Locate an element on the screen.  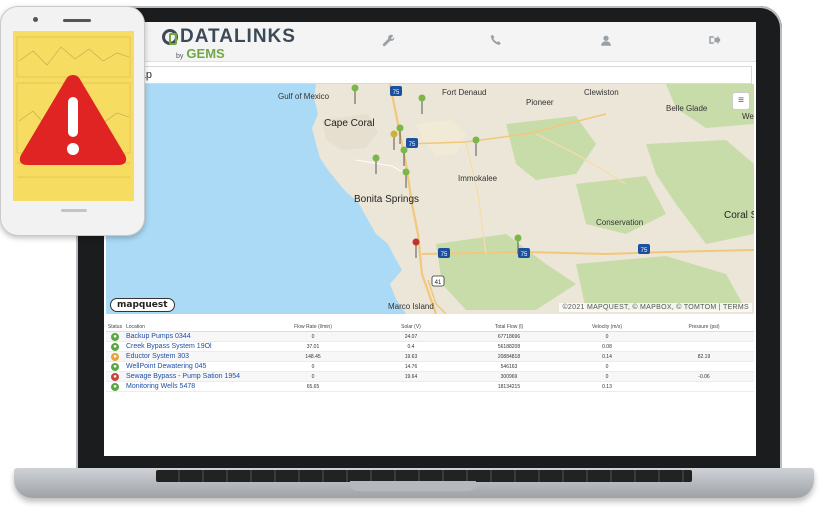
status-alarm-icon: ● is located at coordinates (115, 376).